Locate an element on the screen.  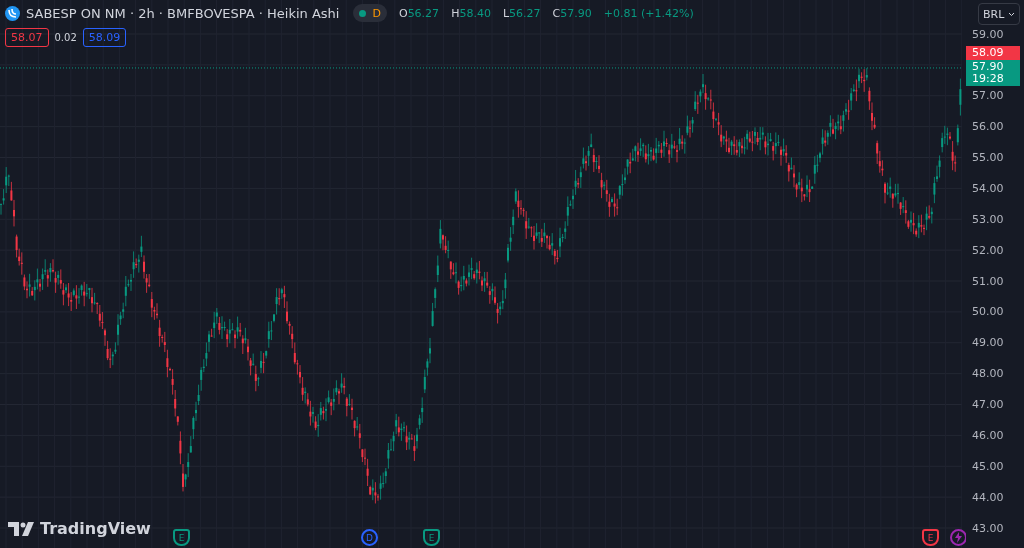
price-tick: 51.00 is located at coordinates (988, 281).